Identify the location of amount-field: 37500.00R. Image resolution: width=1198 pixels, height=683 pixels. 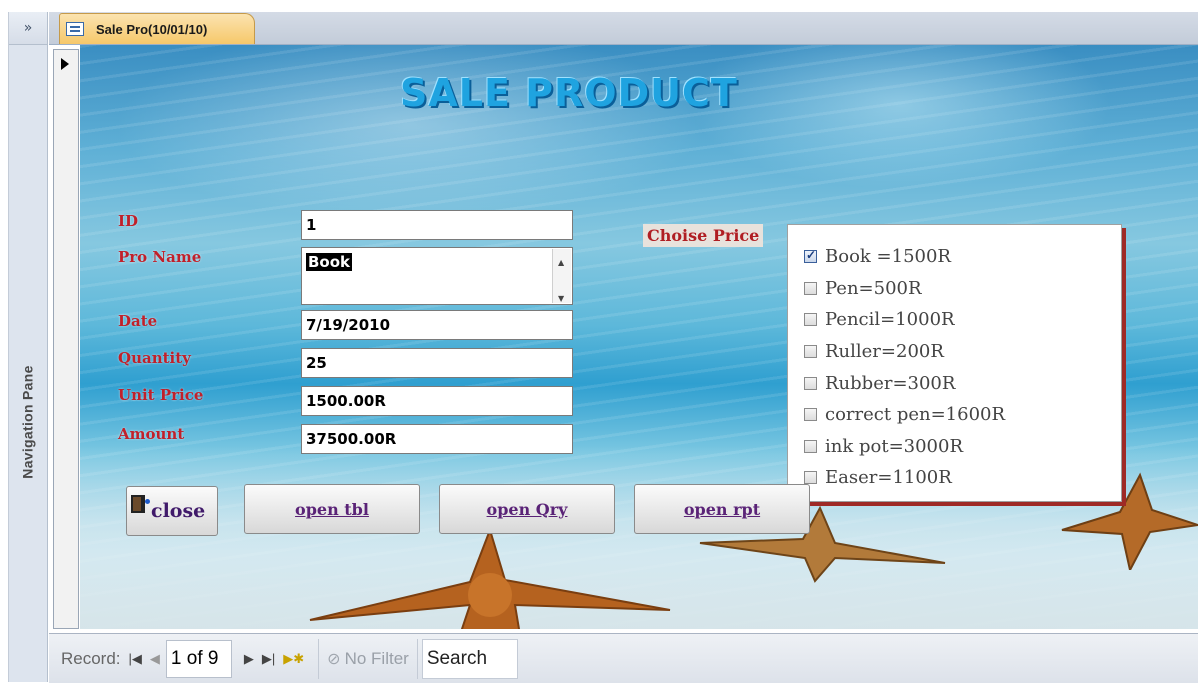
(437, 439).